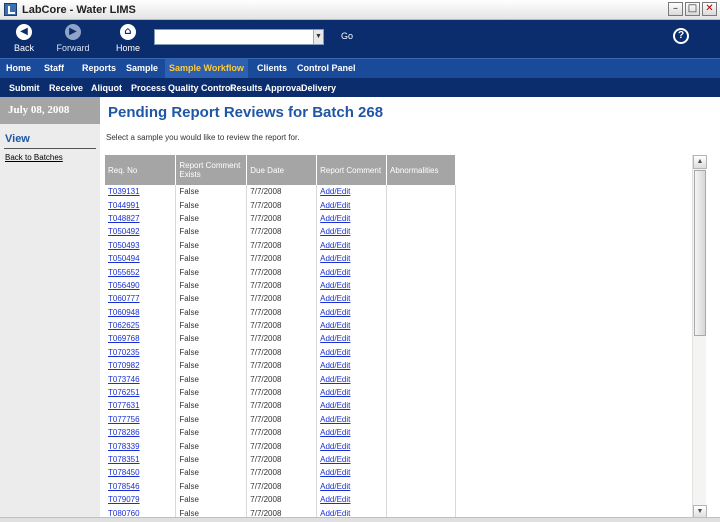  Describe the element at coordinates (50, 148) in the screenshot. I see `view-divider` at that location.